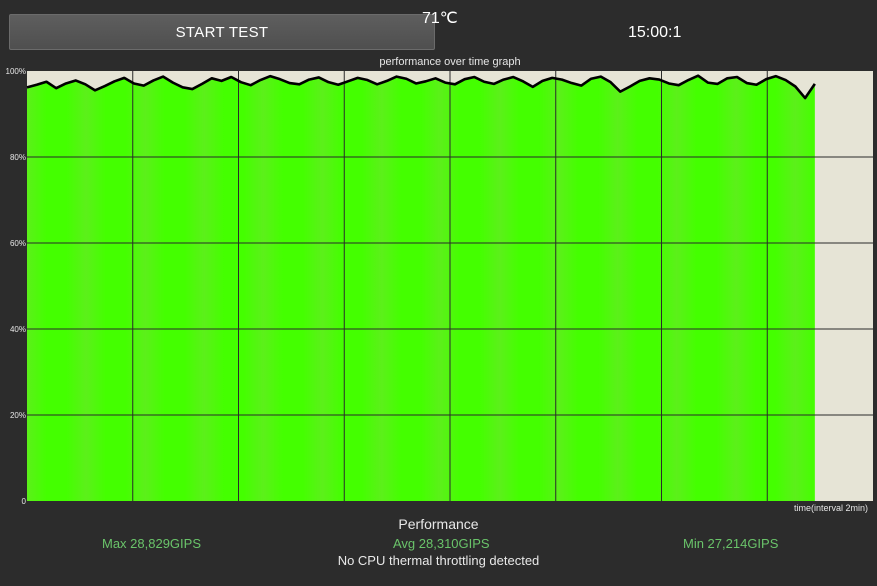  What do you see at coordinates (18, 243) in the screenshot?
I see `y-tick-label: 60%` at bounding box center [18, 243].